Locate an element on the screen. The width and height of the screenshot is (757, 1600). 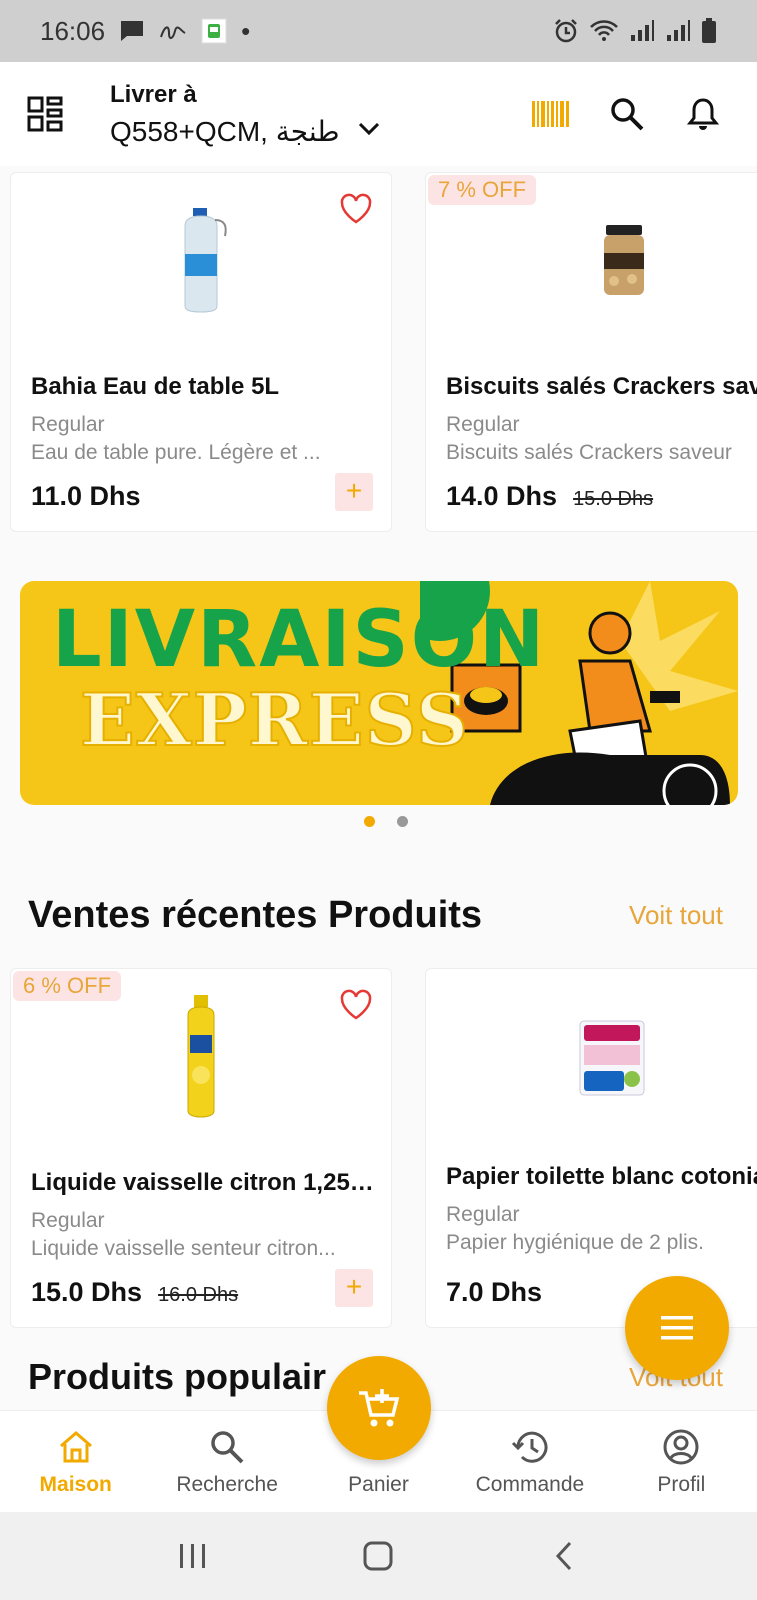
product-price: 7.0 Dhs is located at coordinates (494, 1292).